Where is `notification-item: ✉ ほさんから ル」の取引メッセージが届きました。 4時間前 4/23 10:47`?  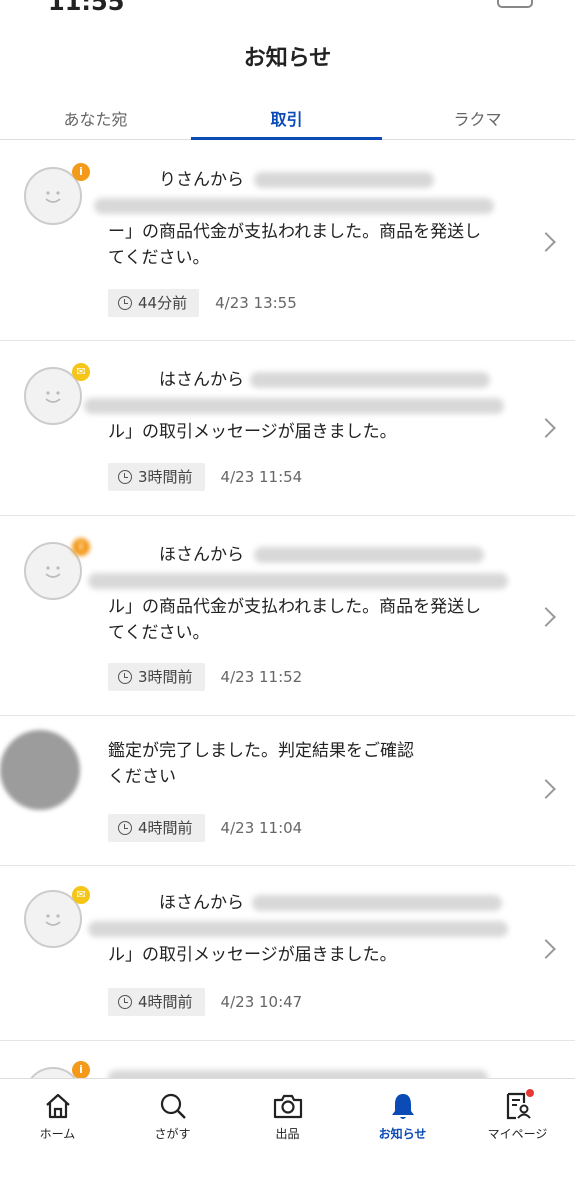
notification-item: ✉ ほさんから ル」の取引メッセージが届きました。 4時間前 4/23 10:47 is located at coordinates (287, 953).